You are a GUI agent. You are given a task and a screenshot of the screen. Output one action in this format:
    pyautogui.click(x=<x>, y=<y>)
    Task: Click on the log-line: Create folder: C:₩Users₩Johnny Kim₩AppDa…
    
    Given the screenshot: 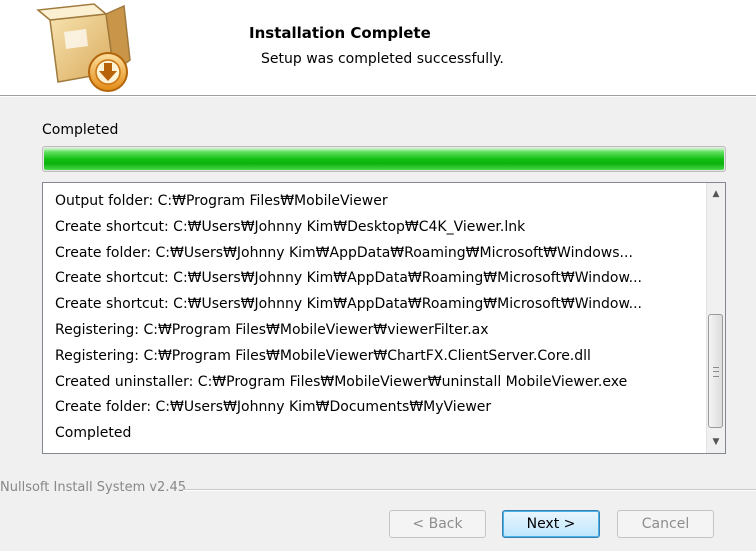 What is the action you would take?
    pyautogui.click(x=344, y=252)
    